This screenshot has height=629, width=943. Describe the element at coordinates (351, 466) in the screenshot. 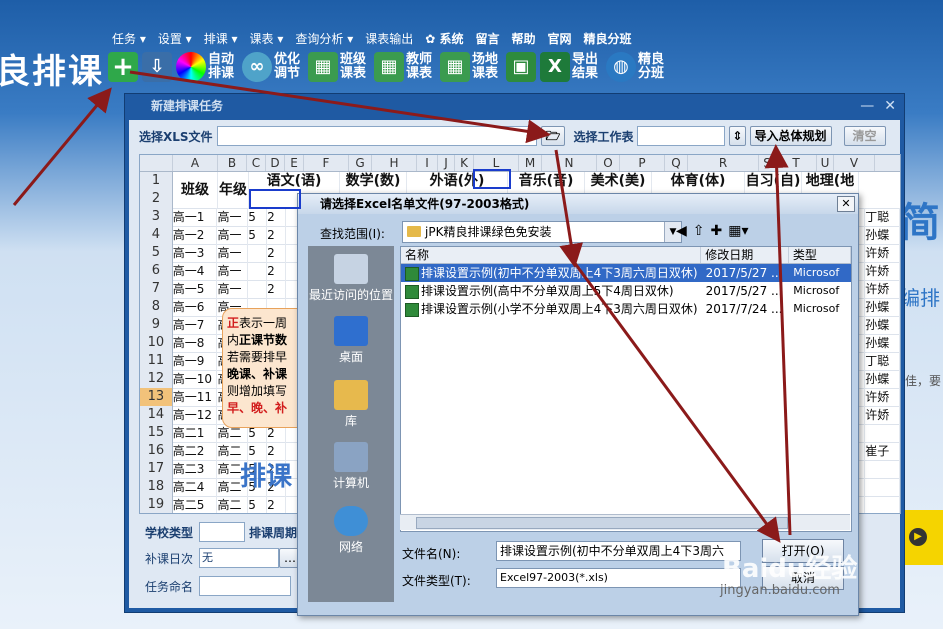

I see `place-computer: 计算机` at that location.